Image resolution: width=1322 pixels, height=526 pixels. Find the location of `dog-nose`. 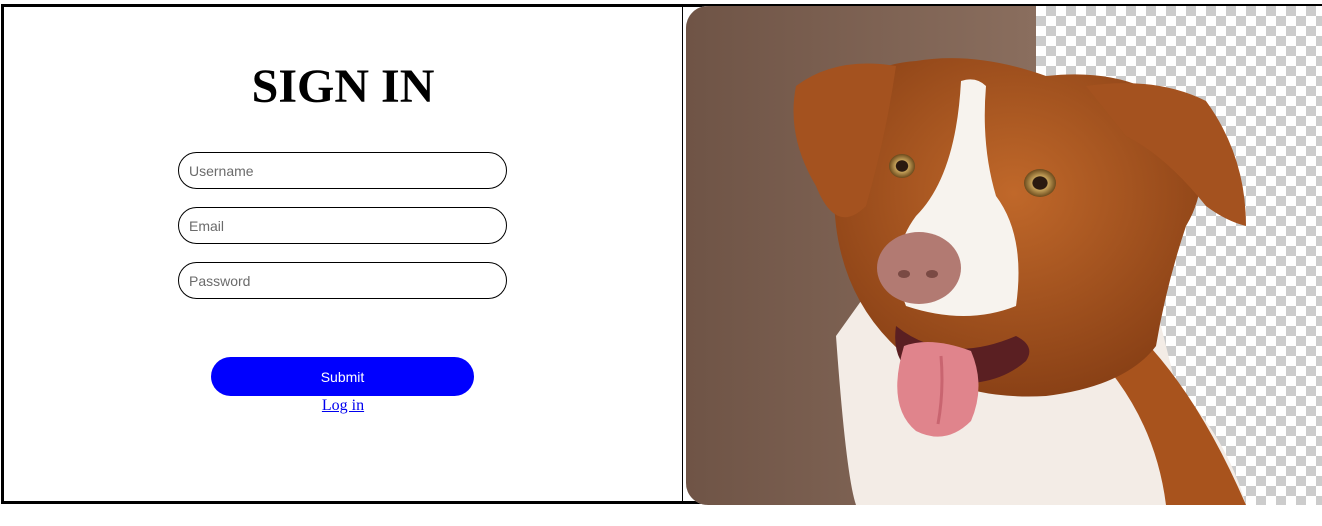

dog-nose is located at coordinates (919, 268).